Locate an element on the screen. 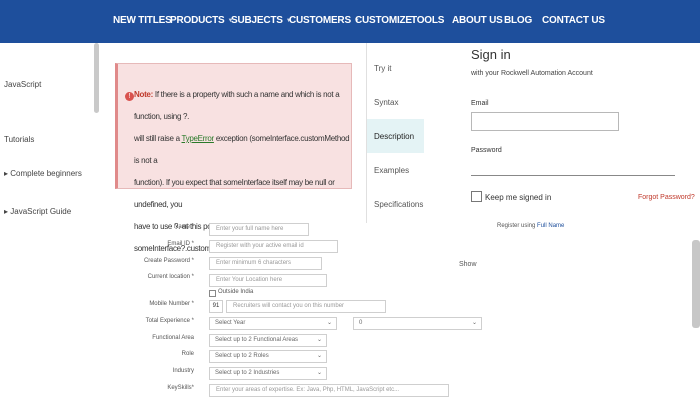 Image resolution: width=700 pixels, height=400 pixels. keep-signed-in-label: Keep me signed in is located at coordinates (518, 197).